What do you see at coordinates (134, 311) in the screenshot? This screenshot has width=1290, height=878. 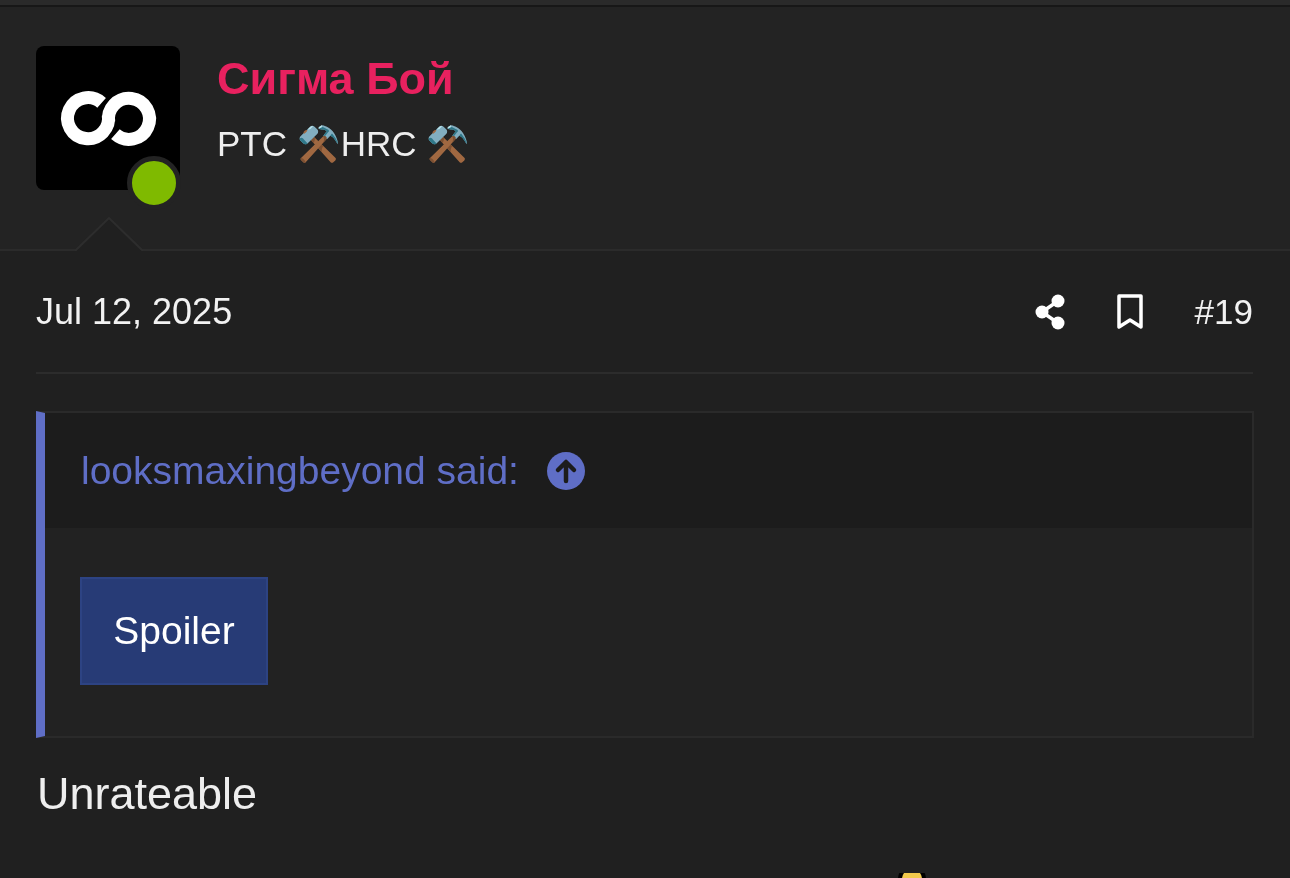 I see `post-date-link: Jul 12, 2025` at bounding box center [134, 311].